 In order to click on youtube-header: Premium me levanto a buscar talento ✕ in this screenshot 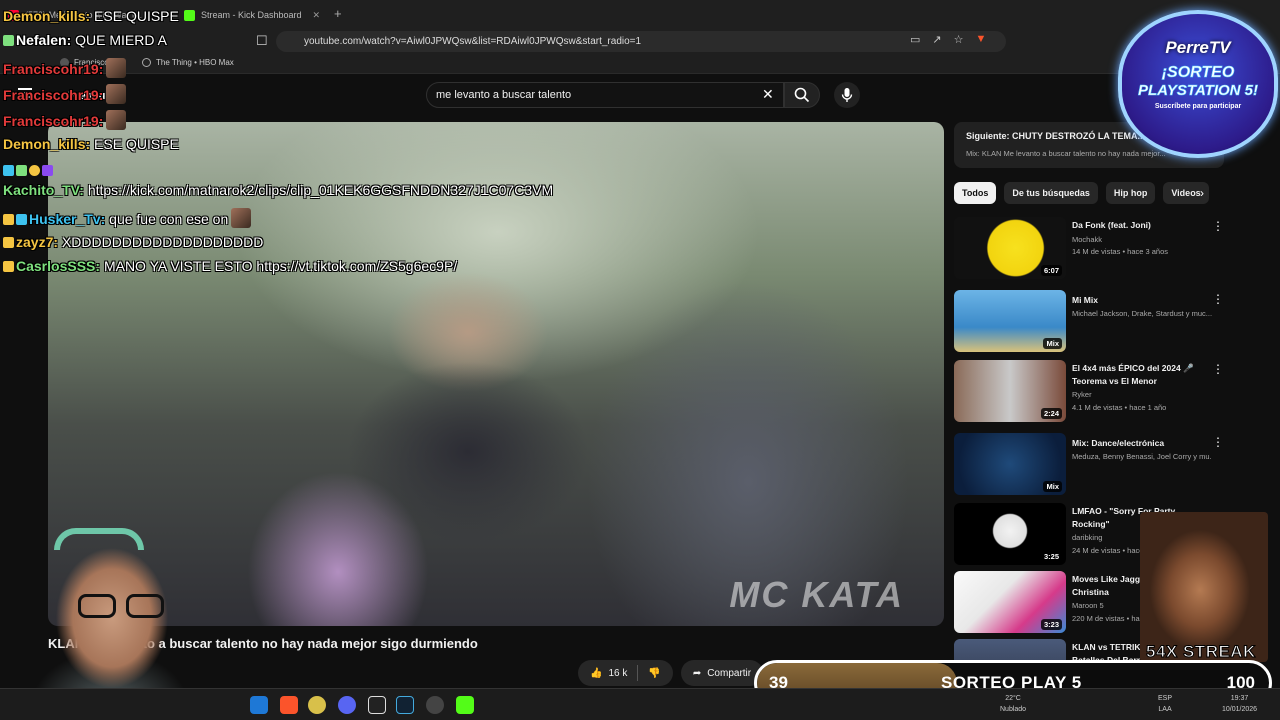, I will do `click(640, 96)`.